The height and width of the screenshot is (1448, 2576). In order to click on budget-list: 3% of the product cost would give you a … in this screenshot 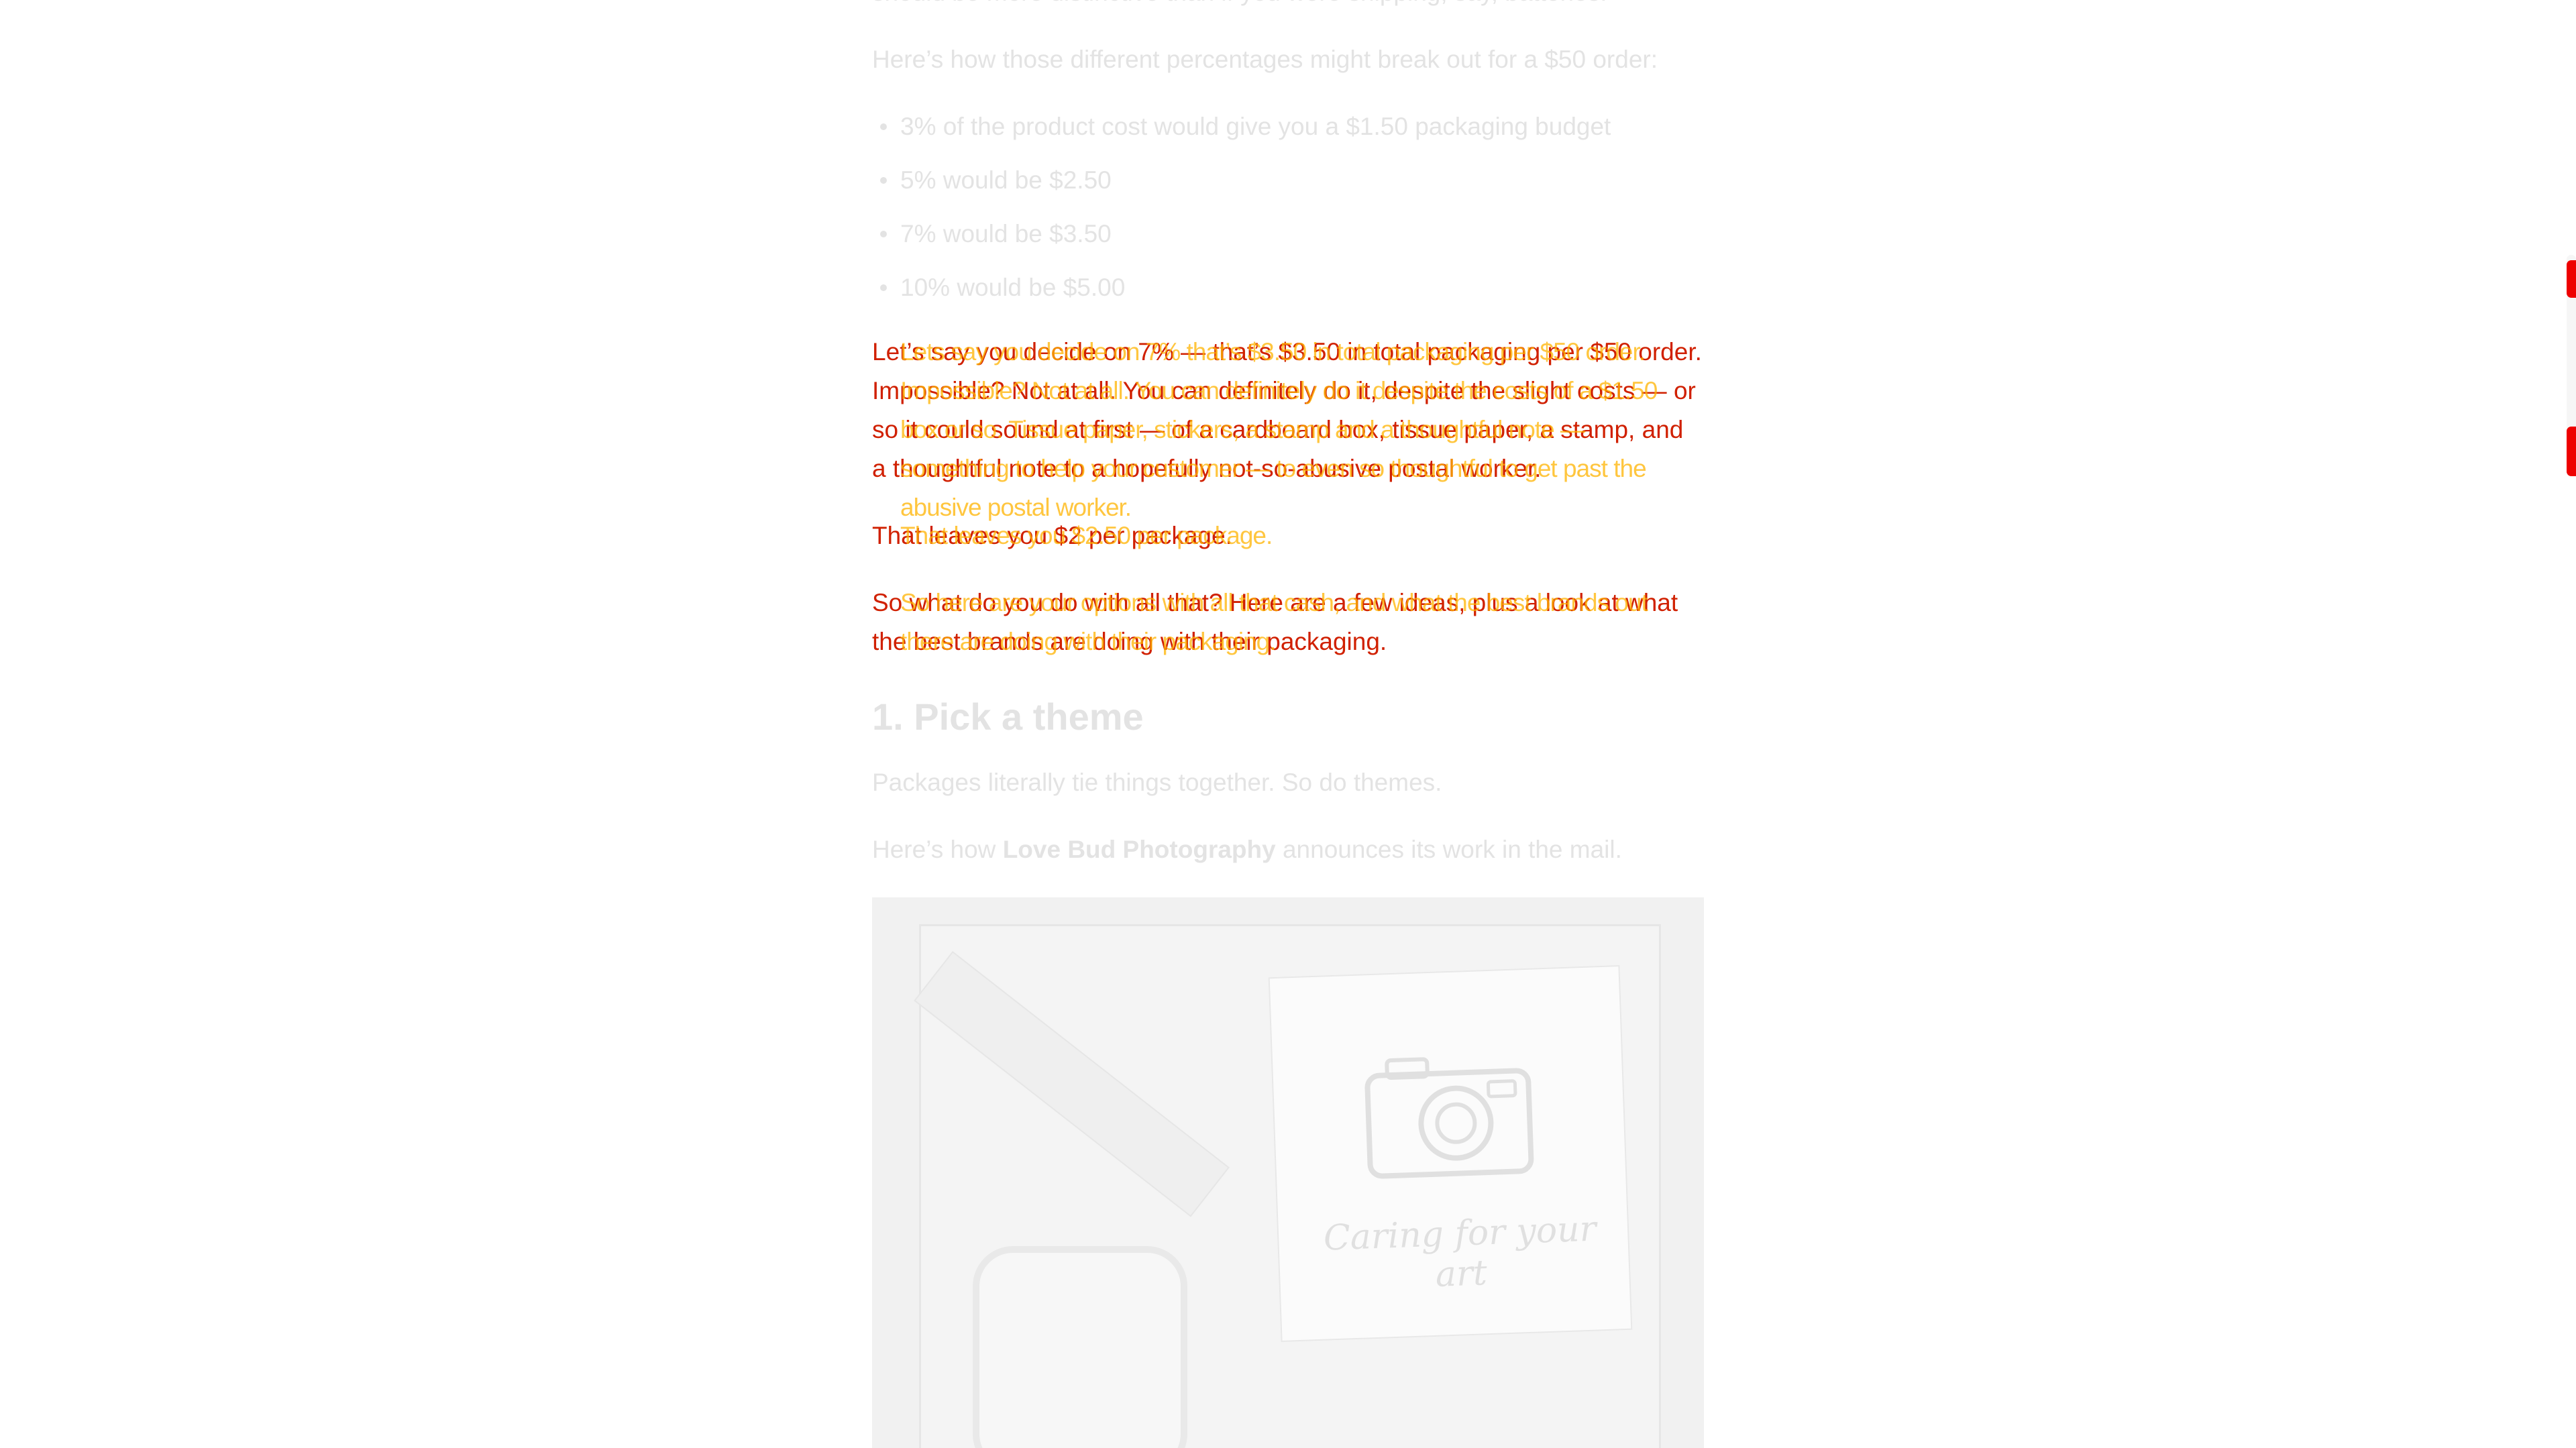, I will do `click(1288, 207)`.